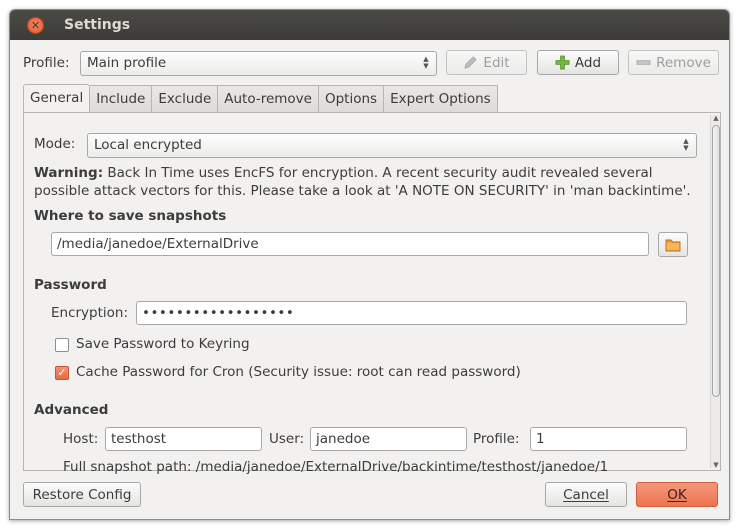 The height and width of the screenshot is (529, 742). Describe the element at coordinates (268, 99) in the screenshot. I see `tab-auto-remove: Auto-remove` at that location.